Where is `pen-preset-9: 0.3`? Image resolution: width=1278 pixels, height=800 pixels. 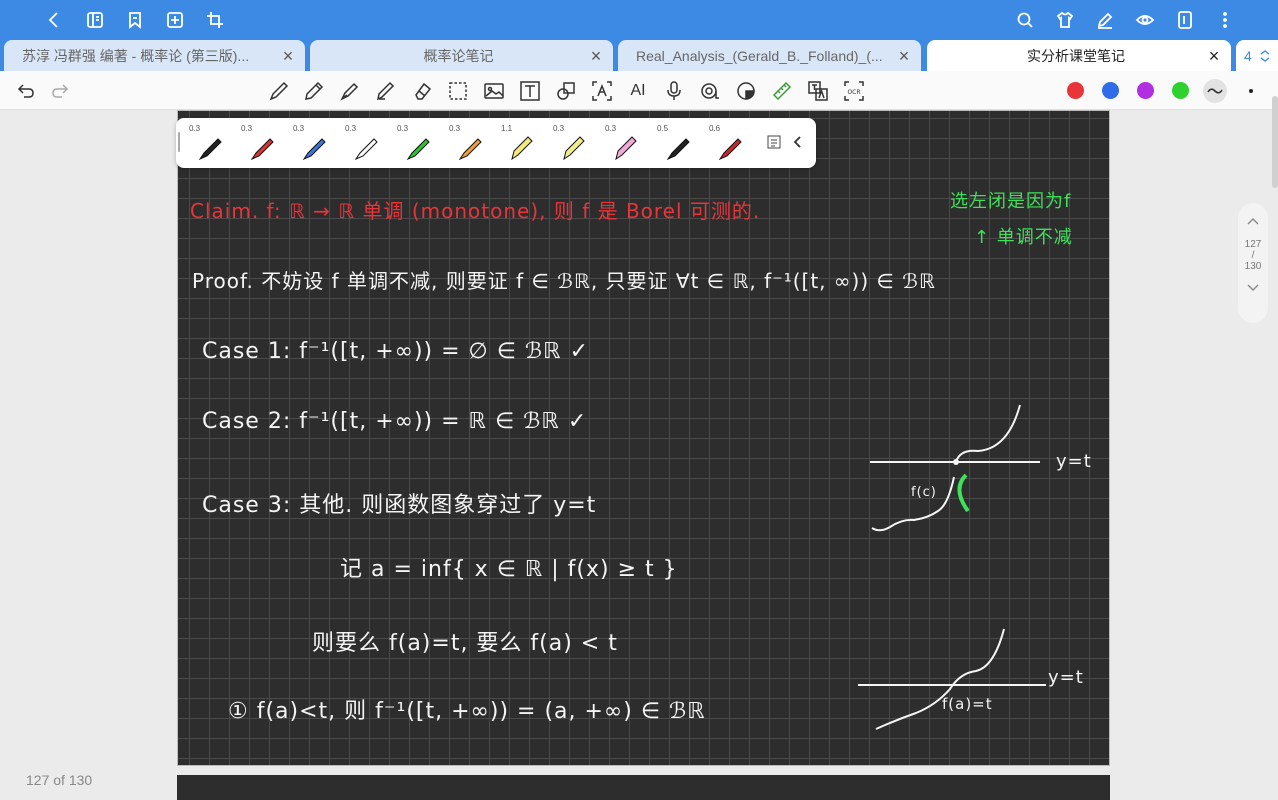
pen-preset-9: 0.3 is located at coordinates (624, 143).